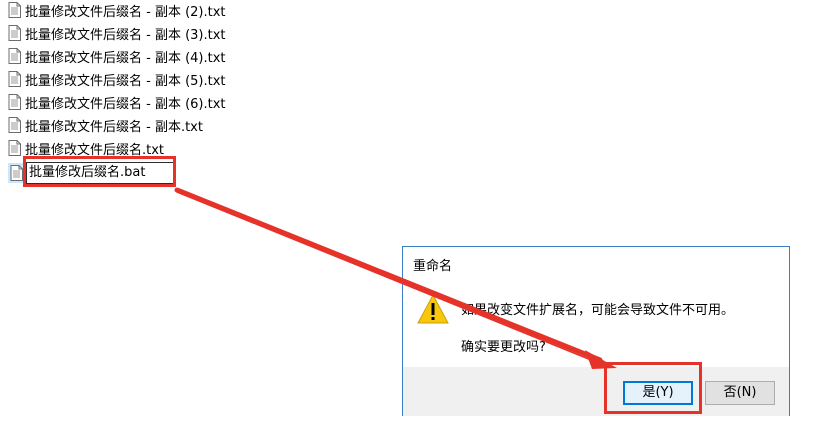  I want to click on highlight-box-rename, so click(99, 171).